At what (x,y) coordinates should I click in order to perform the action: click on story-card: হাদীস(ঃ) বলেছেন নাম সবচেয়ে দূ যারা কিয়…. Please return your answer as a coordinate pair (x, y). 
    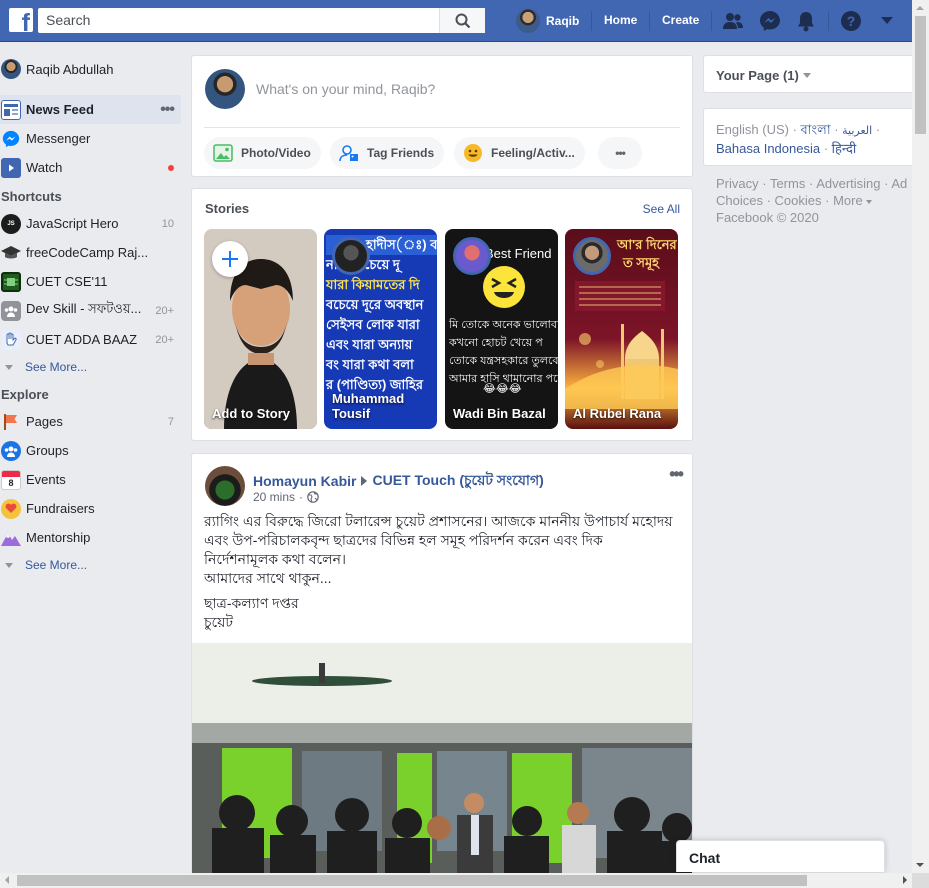
    Looking at the image, I should click on (380, 329).